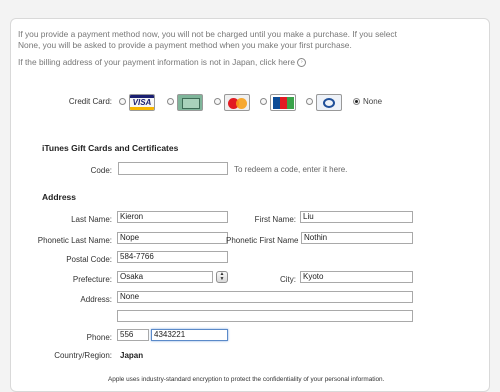 The image size is (500, 392). Describe the element at coordinates (91, 219) in the screenshot. I see `last-name-label: Last Name:` at that location.